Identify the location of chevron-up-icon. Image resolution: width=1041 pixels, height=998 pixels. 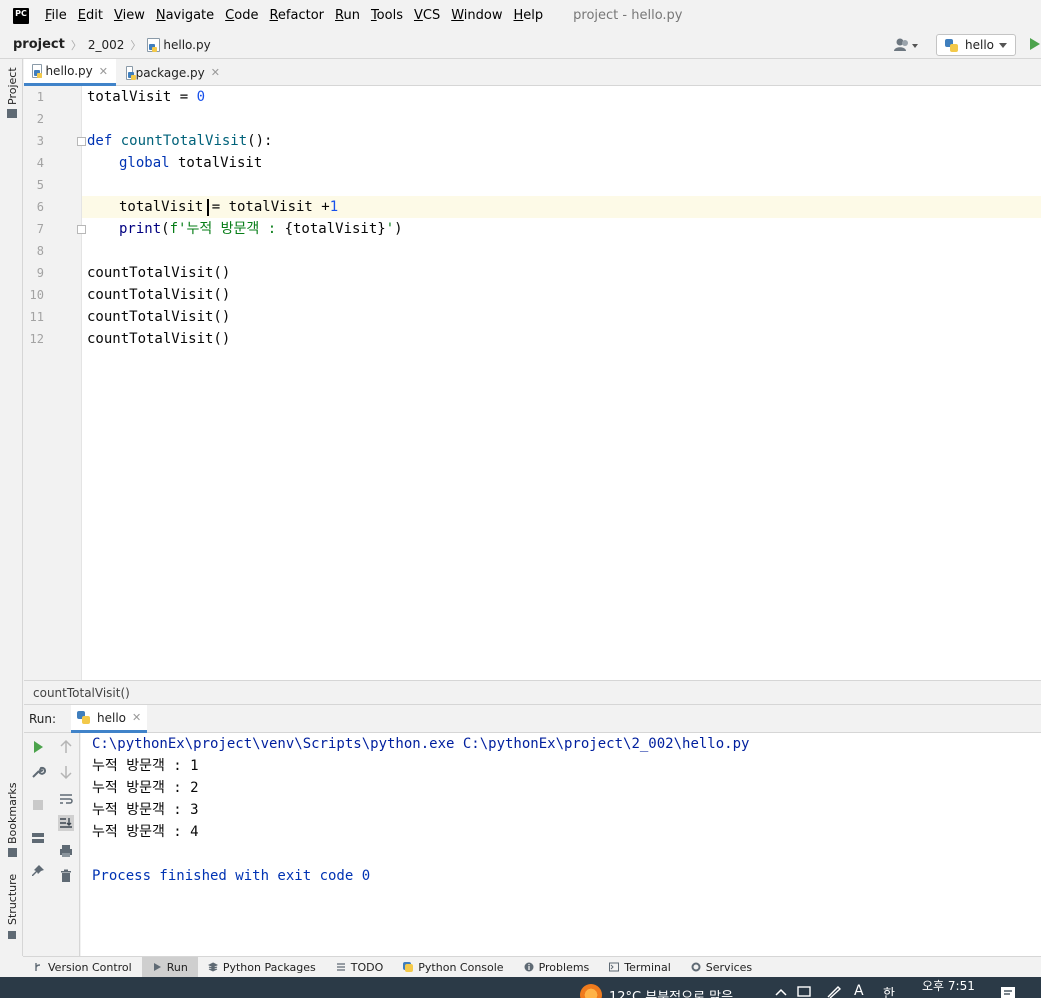
(781, 992).